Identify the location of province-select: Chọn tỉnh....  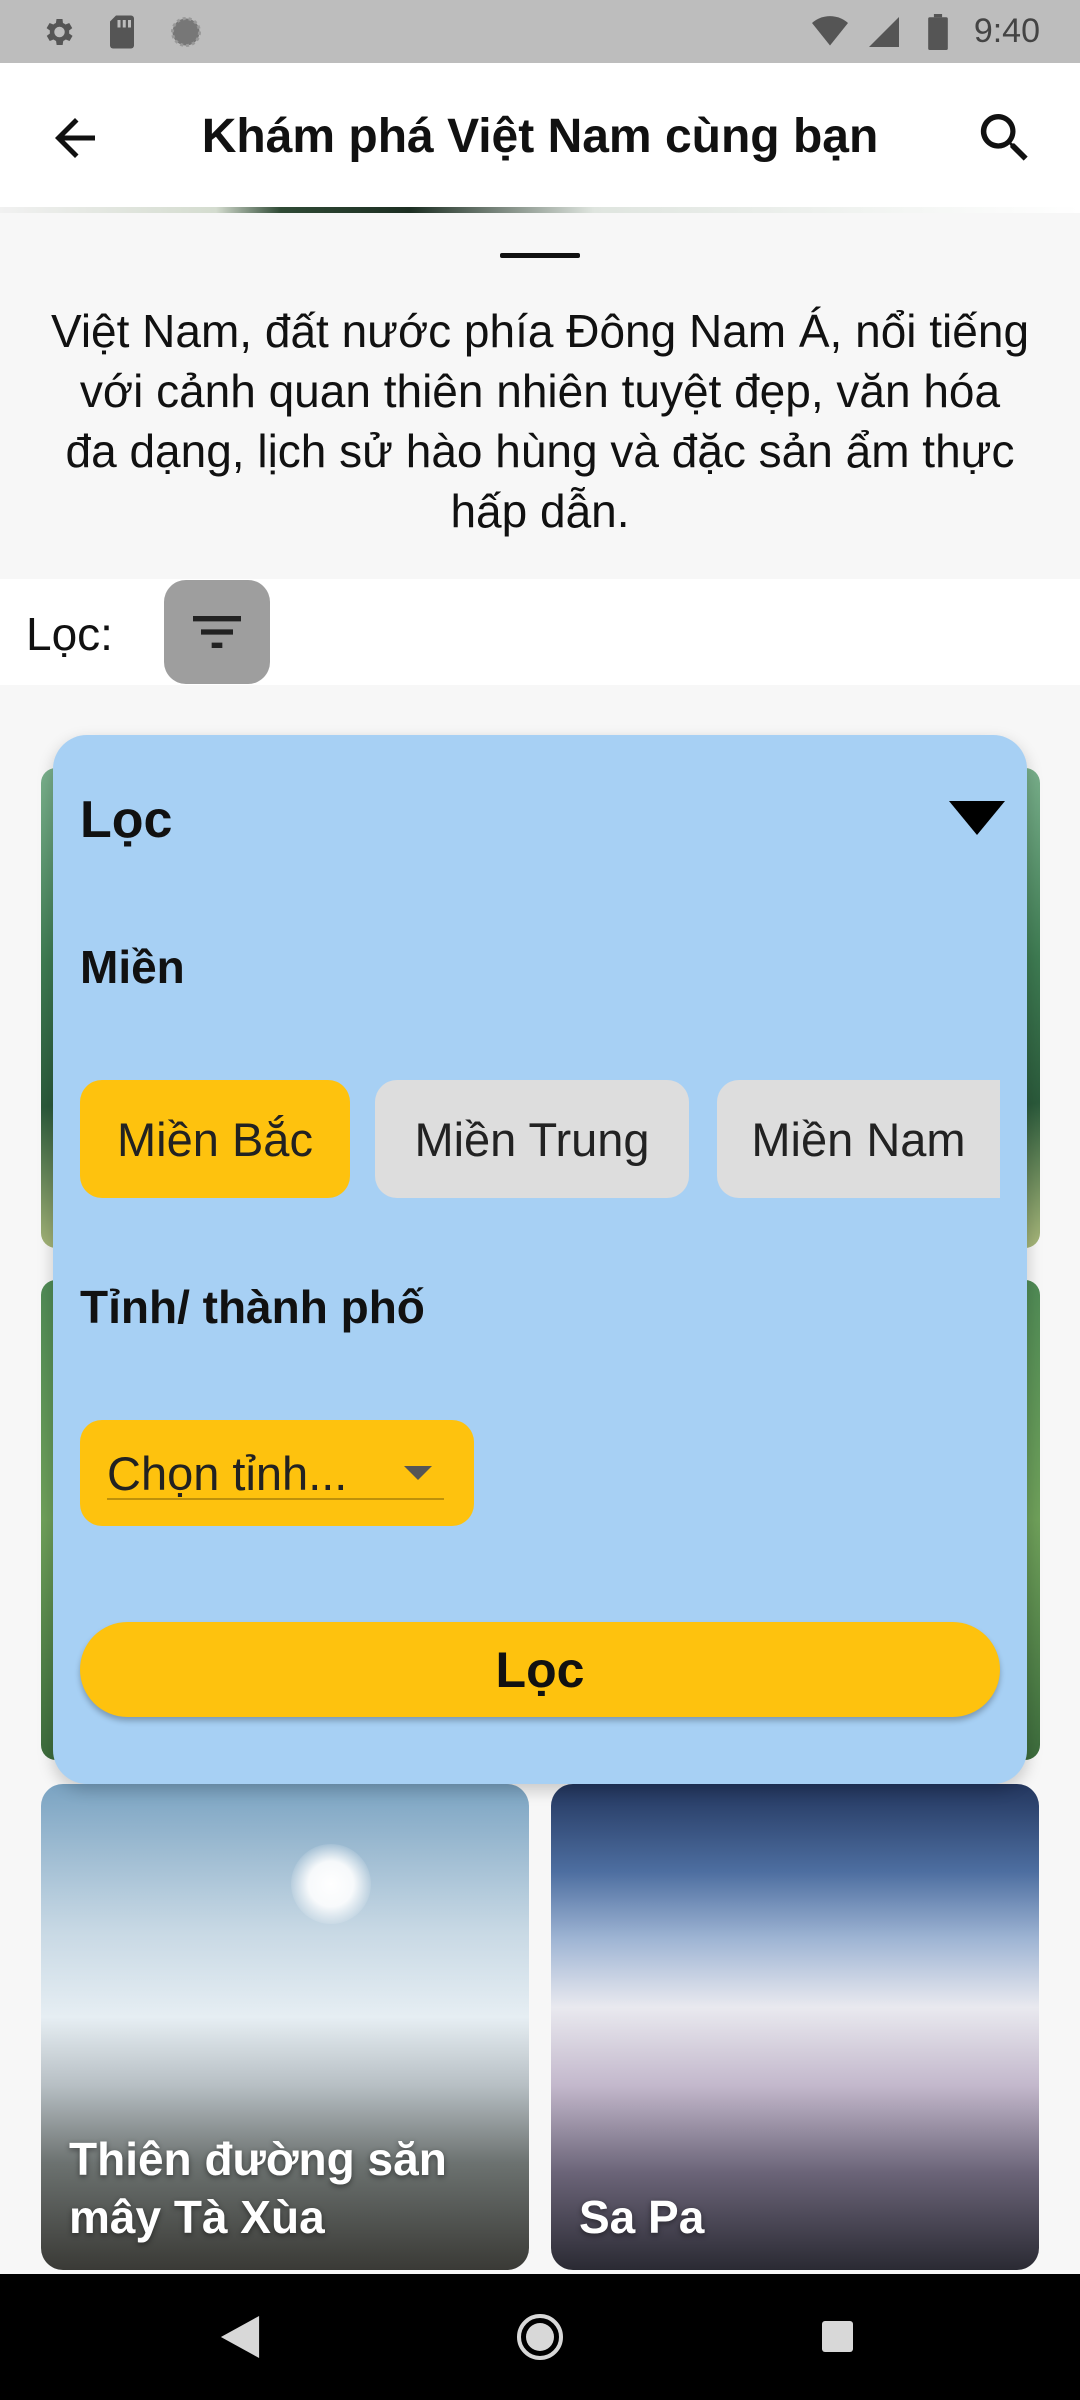
(277, 1473).